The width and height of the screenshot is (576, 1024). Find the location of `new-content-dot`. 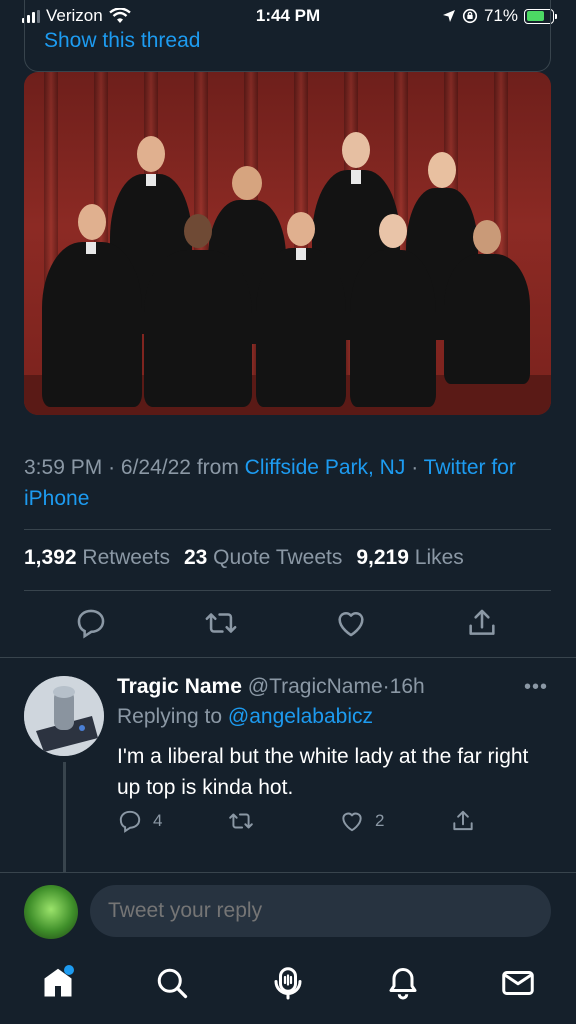

new-content-dot is located at coordinates (69, 970).